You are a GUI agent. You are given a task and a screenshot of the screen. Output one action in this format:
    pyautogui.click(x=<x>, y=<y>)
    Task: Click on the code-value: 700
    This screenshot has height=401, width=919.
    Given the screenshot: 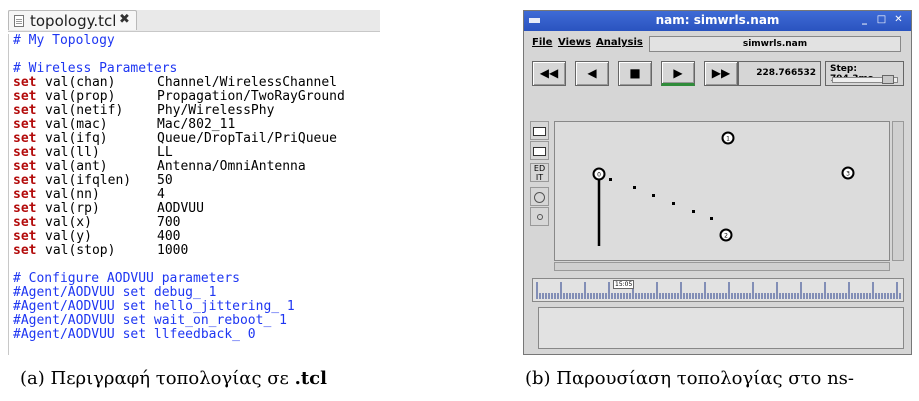 What is the action you would take?
    pyautogui.click(x=169, y=222)
    